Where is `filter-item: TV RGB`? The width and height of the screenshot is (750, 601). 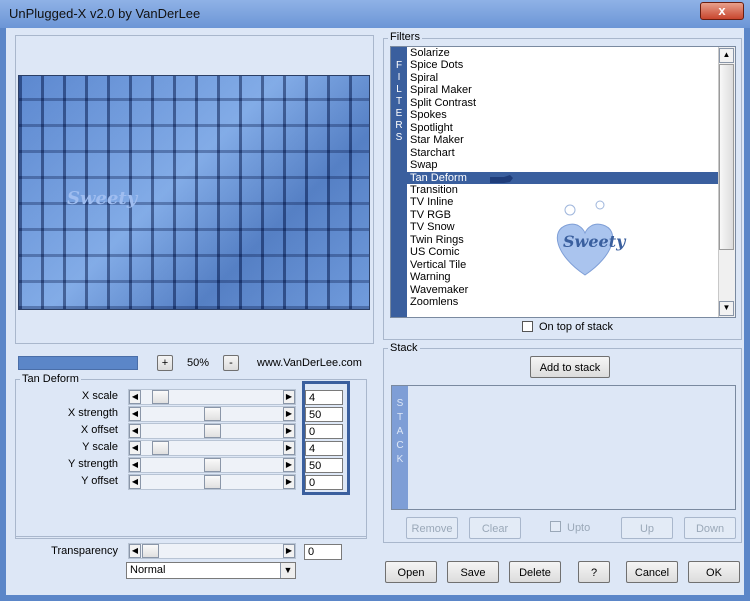
filter-item: TV RGB is located at coordinates (430, 215).